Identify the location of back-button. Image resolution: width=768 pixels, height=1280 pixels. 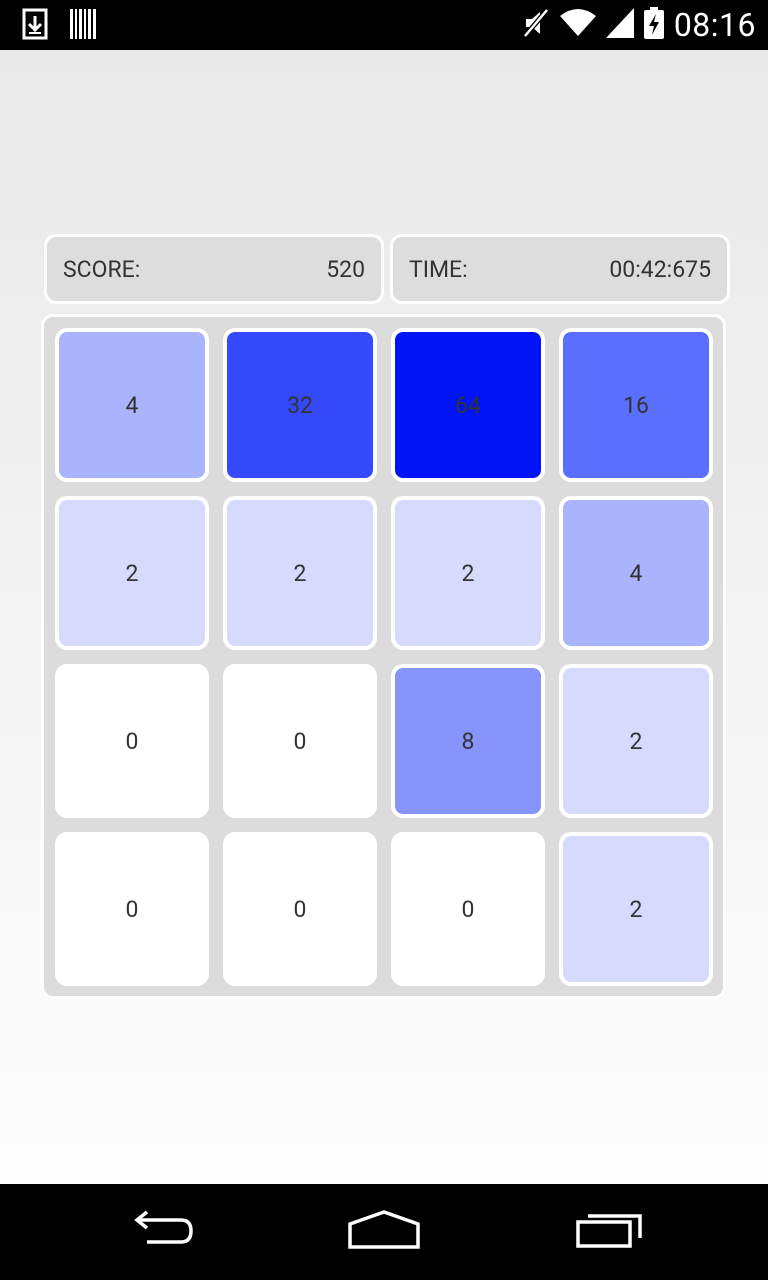
(160, 1232).